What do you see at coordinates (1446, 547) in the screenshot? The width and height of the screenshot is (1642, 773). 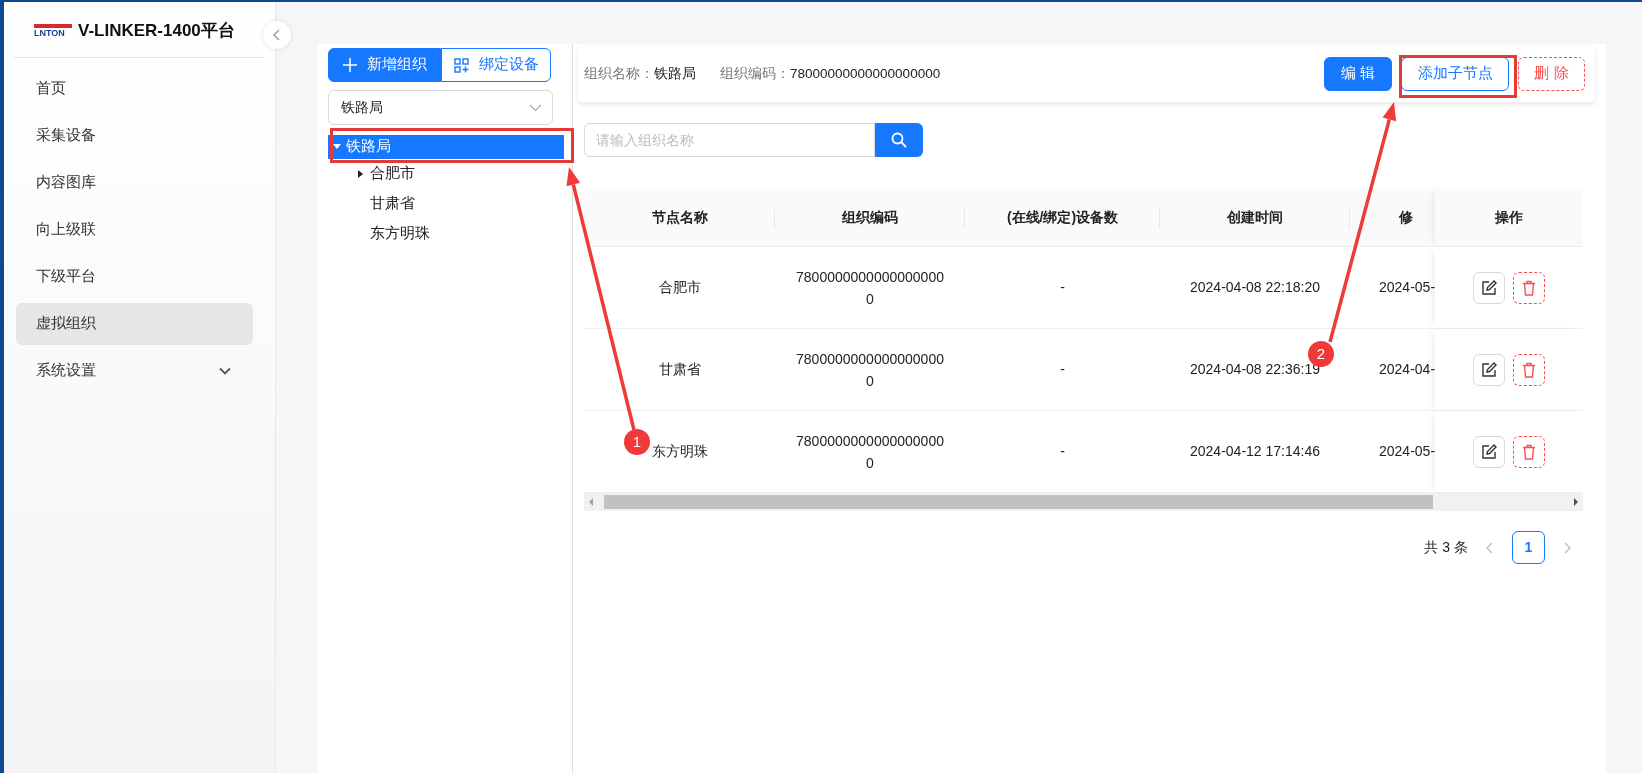 I see `total-count: 共 3 条` at bounding box center [1446, 547].